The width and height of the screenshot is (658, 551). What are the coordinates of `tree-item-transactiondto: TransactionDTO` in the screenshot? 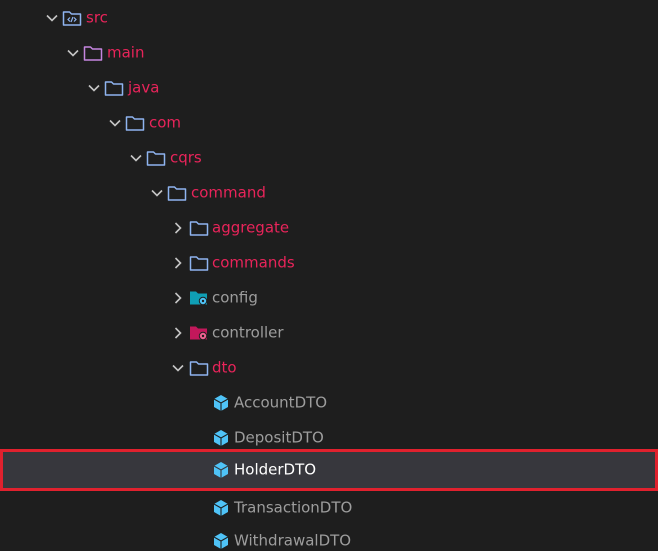 It's located at (329, 507).